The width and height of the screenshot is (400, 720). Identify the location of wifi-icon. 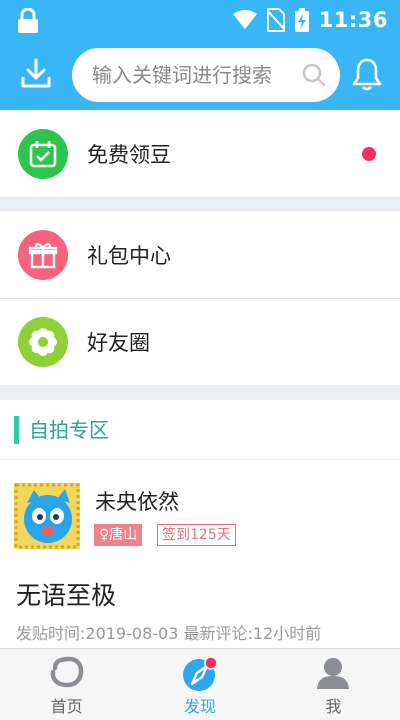
(244, 19).